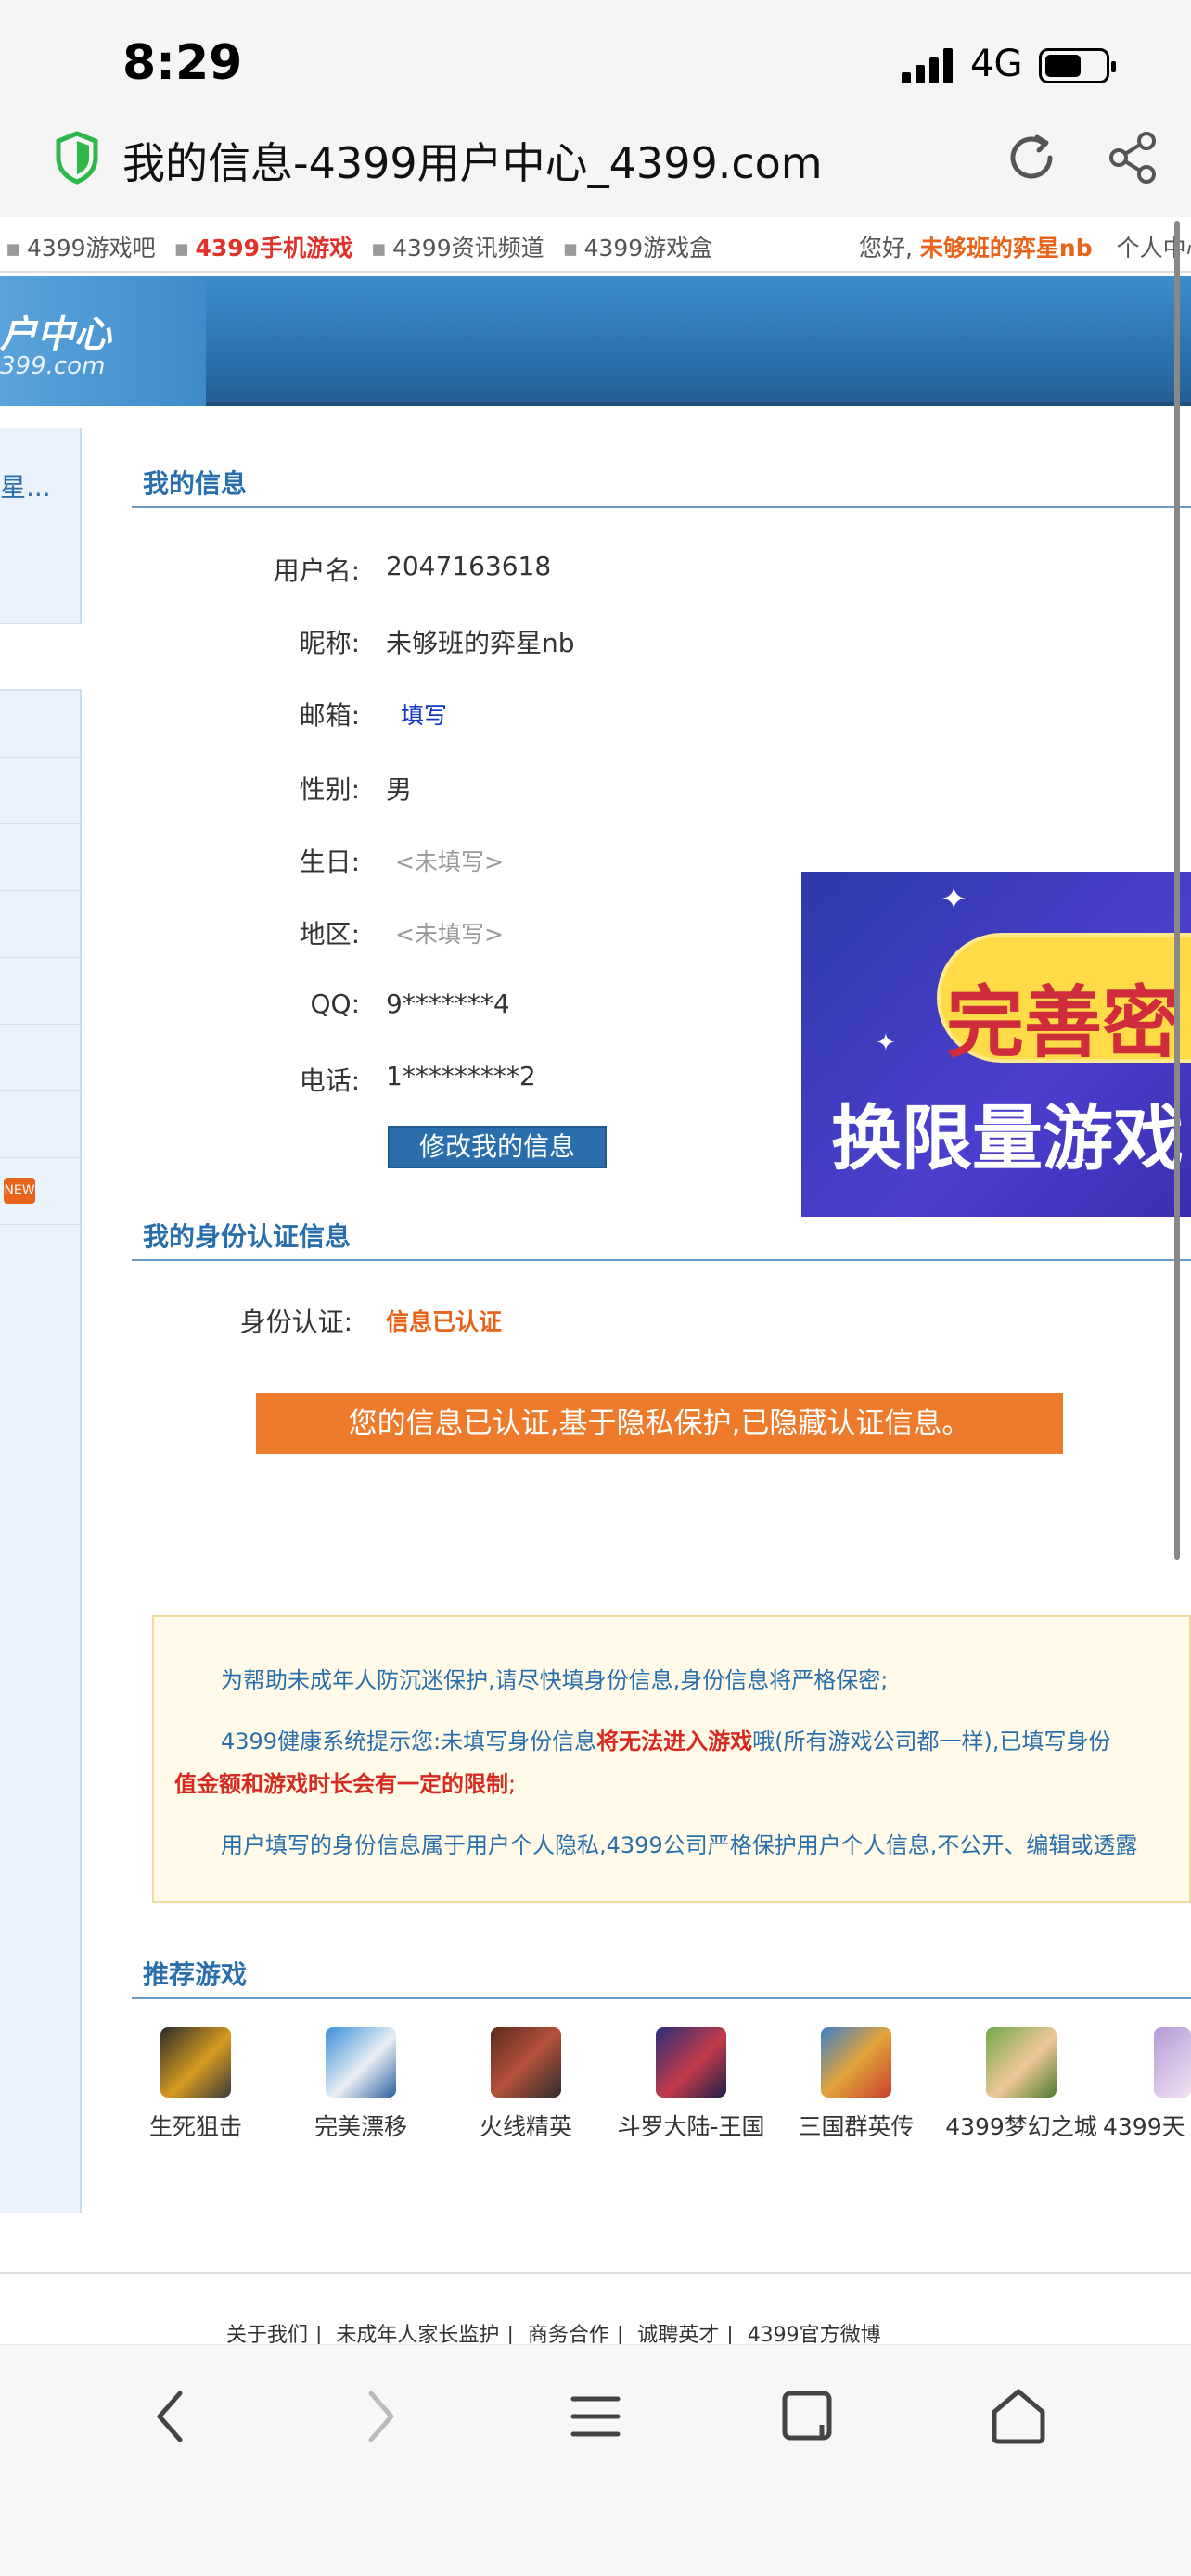 Image resolution: width=1191 pixels, height=2576 pixels. What do you see at coordinates (886, 248) in the screenshot?
I see `greeting: 您好,` at bounding box center [886, 248].